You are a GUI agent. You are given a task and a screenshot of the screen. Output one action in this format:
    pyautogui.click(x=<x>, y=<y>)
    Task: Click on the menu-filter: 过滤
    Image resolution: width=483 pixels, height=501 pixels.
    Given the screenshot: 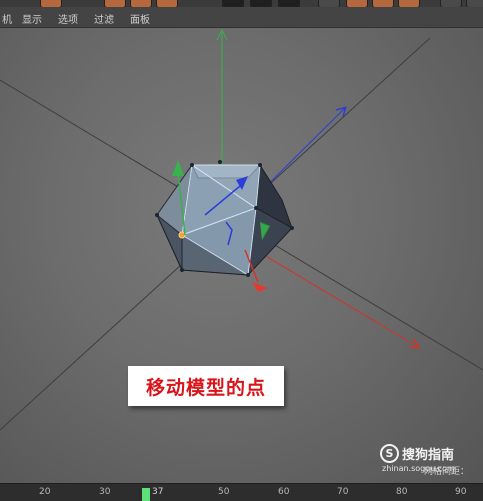 What is the action you would take?
    pyautogui.click(x=104, y=18)
    